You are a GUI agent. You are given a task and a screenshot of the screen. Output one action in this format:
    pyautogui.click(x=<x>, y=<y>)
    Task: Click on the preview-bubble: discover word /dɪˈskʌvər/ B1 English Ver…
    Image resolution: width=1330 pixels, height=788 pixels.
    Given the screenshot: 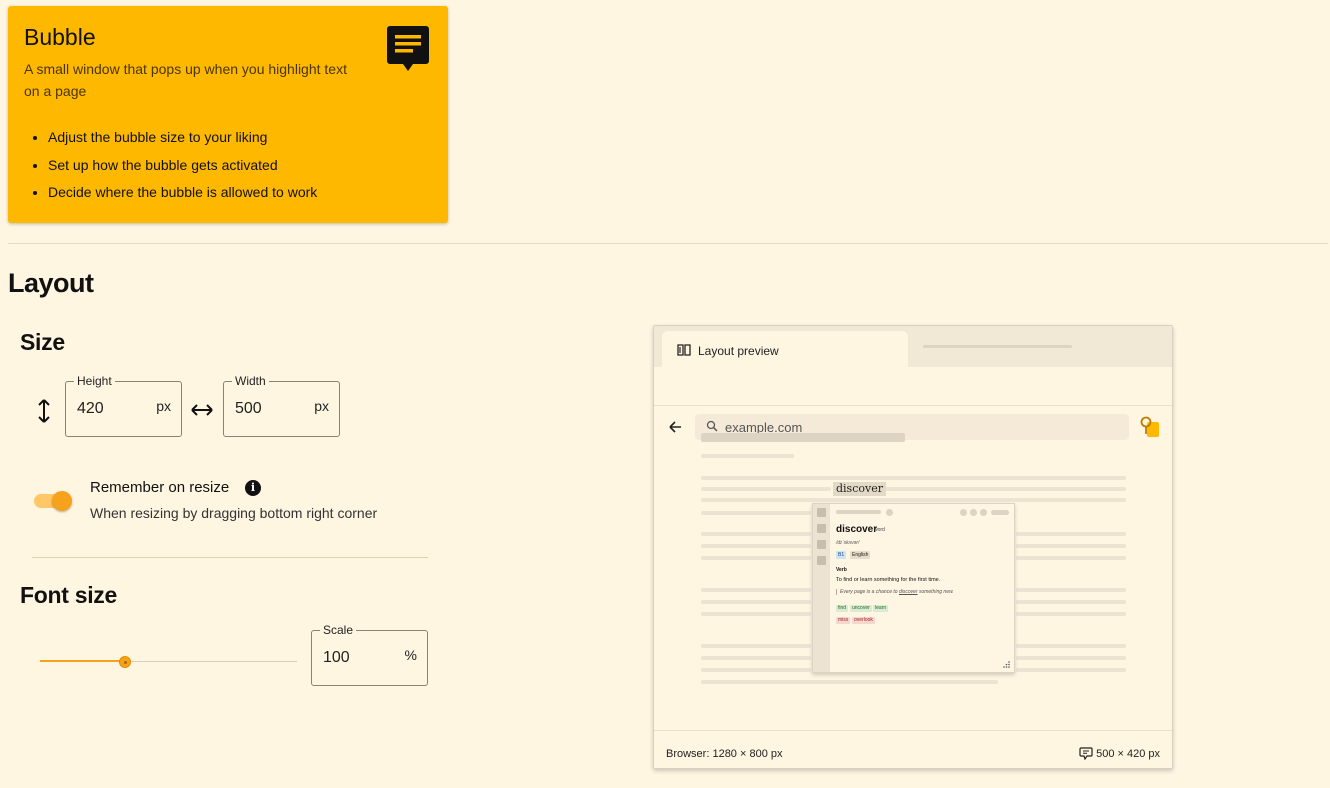 What is the action you would take?
    pyautogui.click(x=913, y=588)
    